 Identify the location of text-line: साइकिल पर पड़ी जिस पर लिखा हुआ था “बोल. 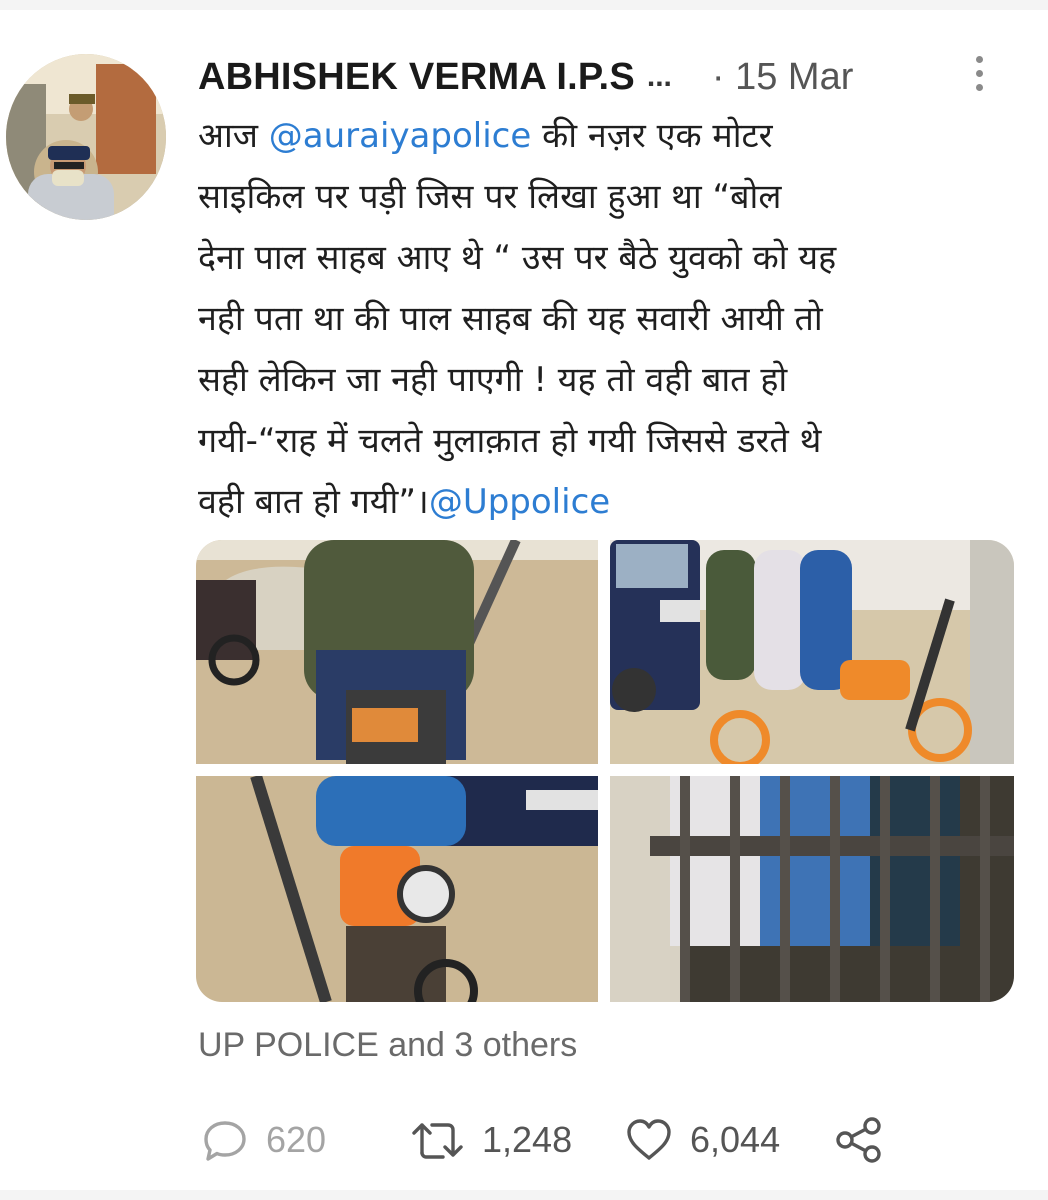
(490, 197).